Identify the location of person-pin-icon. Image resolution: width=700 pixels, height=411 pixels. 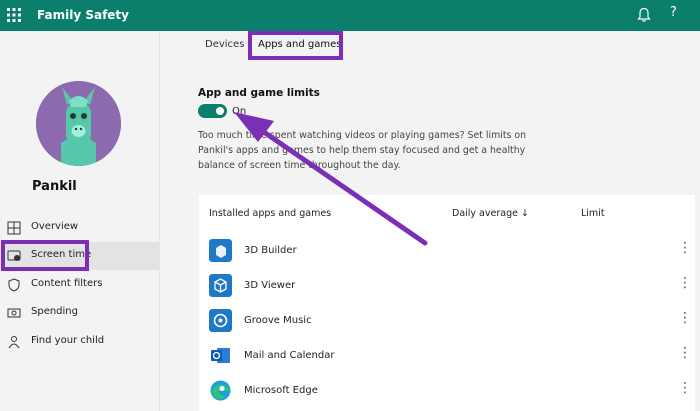
(14, 342).